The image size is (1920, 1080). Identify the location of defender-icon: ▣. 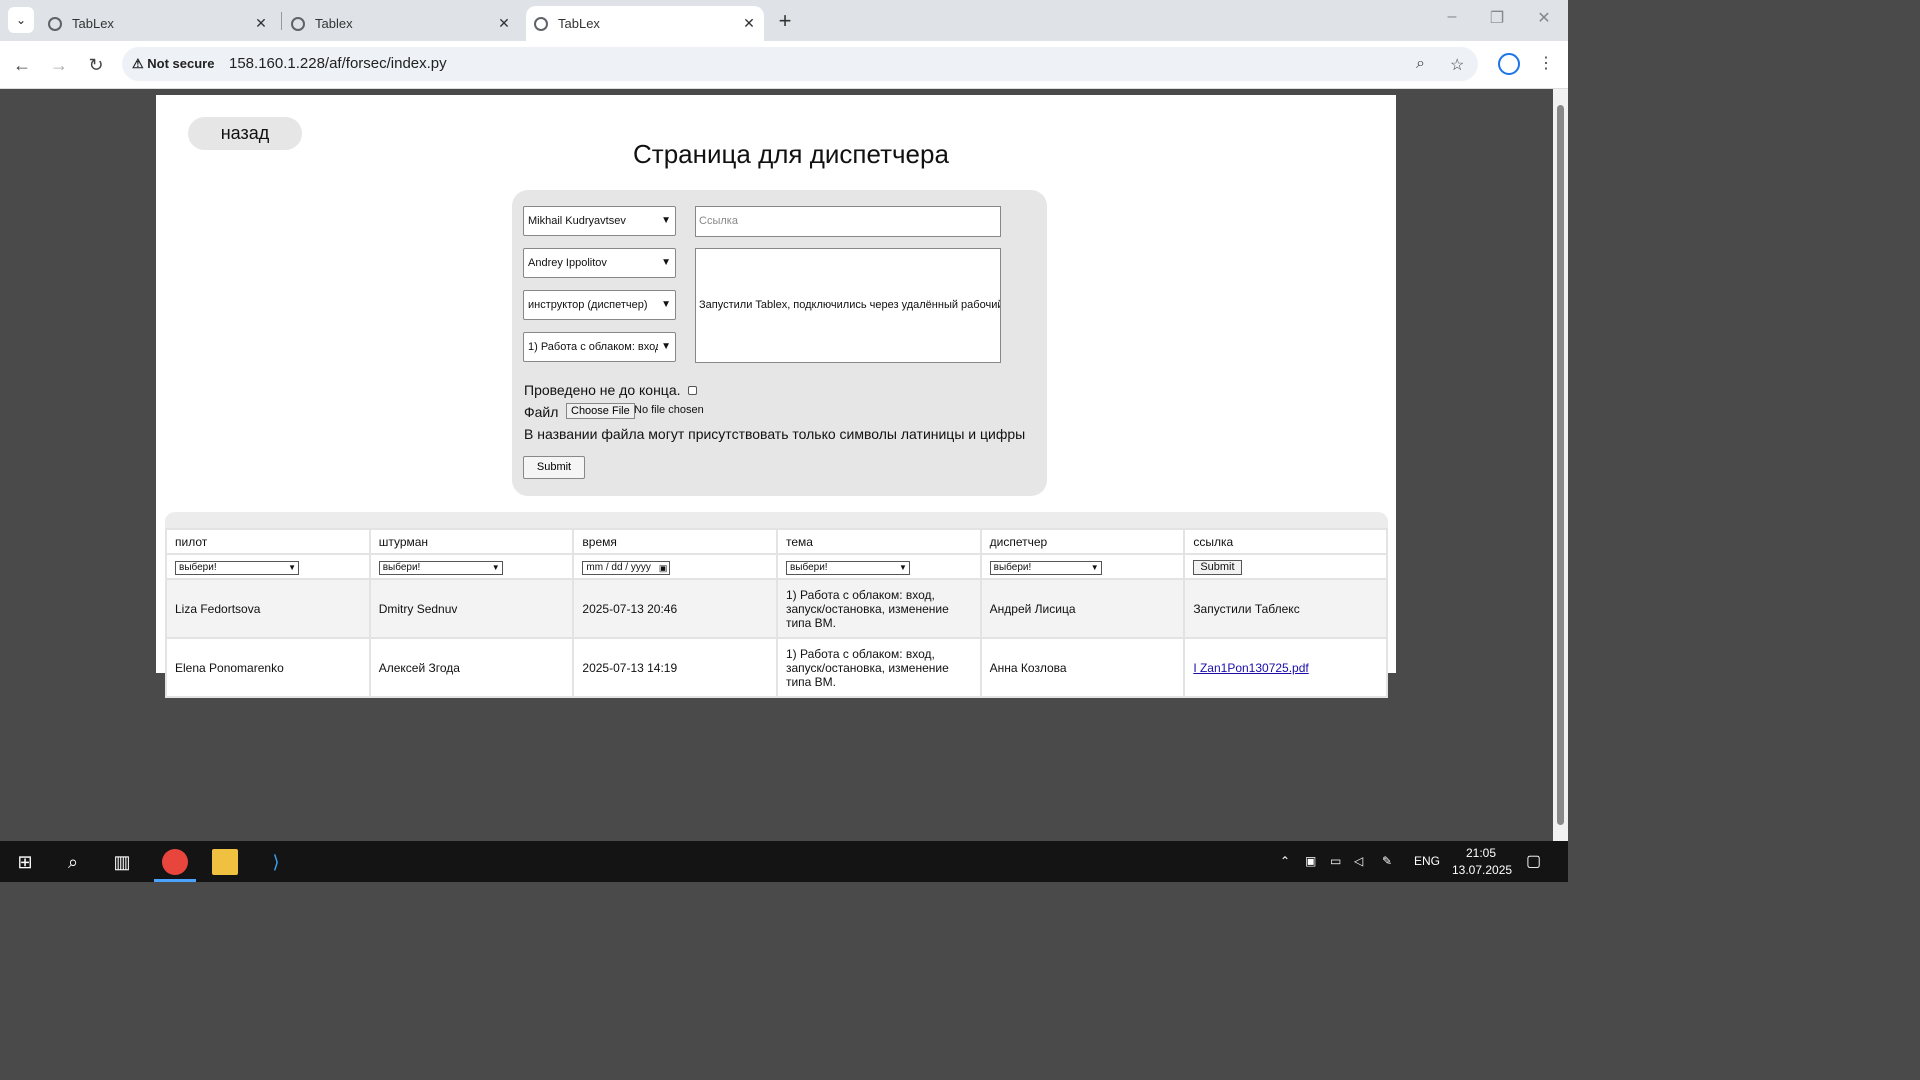
(1310, 861).